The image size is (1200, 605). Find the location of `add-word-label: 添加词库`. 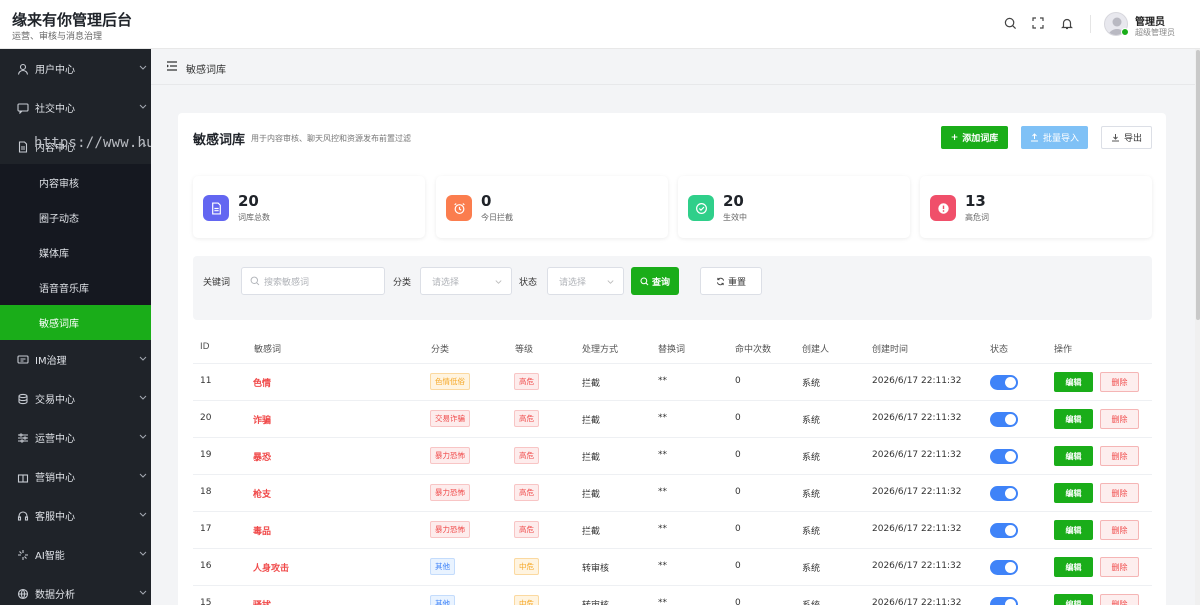

add-word-label: 添加词库 is located at coordinates (980, 139).